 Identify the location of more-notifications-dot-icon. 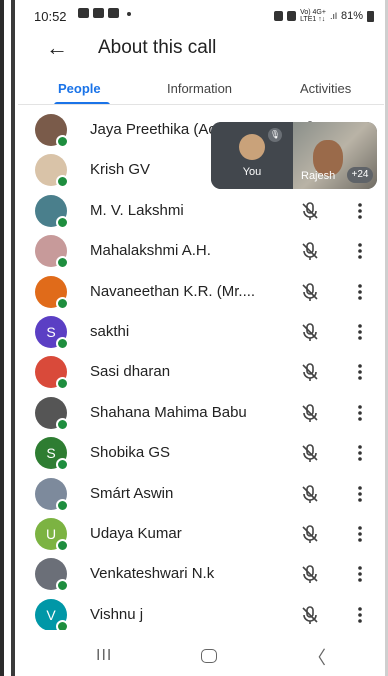
(129, 14).